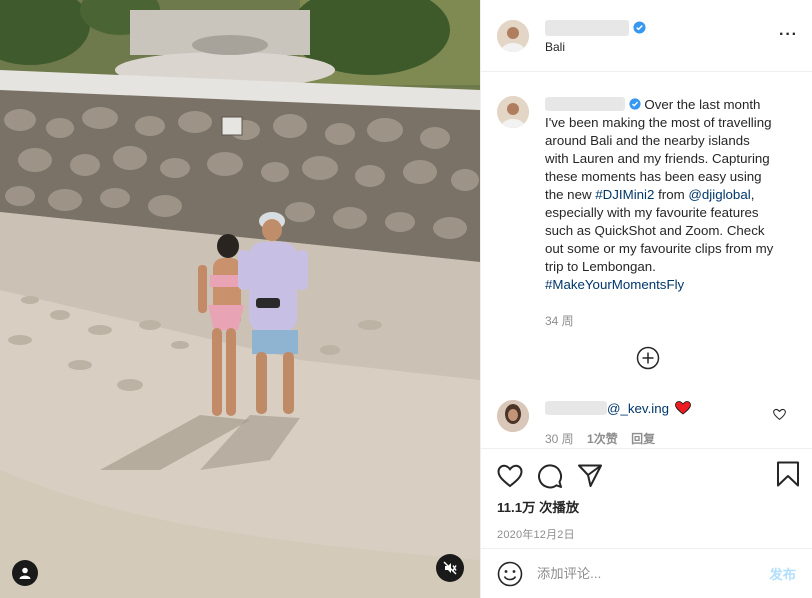 Image resolution: width=812 pixels, height=598 pixels. I want to click on caption-text: from, so click(671, 194).